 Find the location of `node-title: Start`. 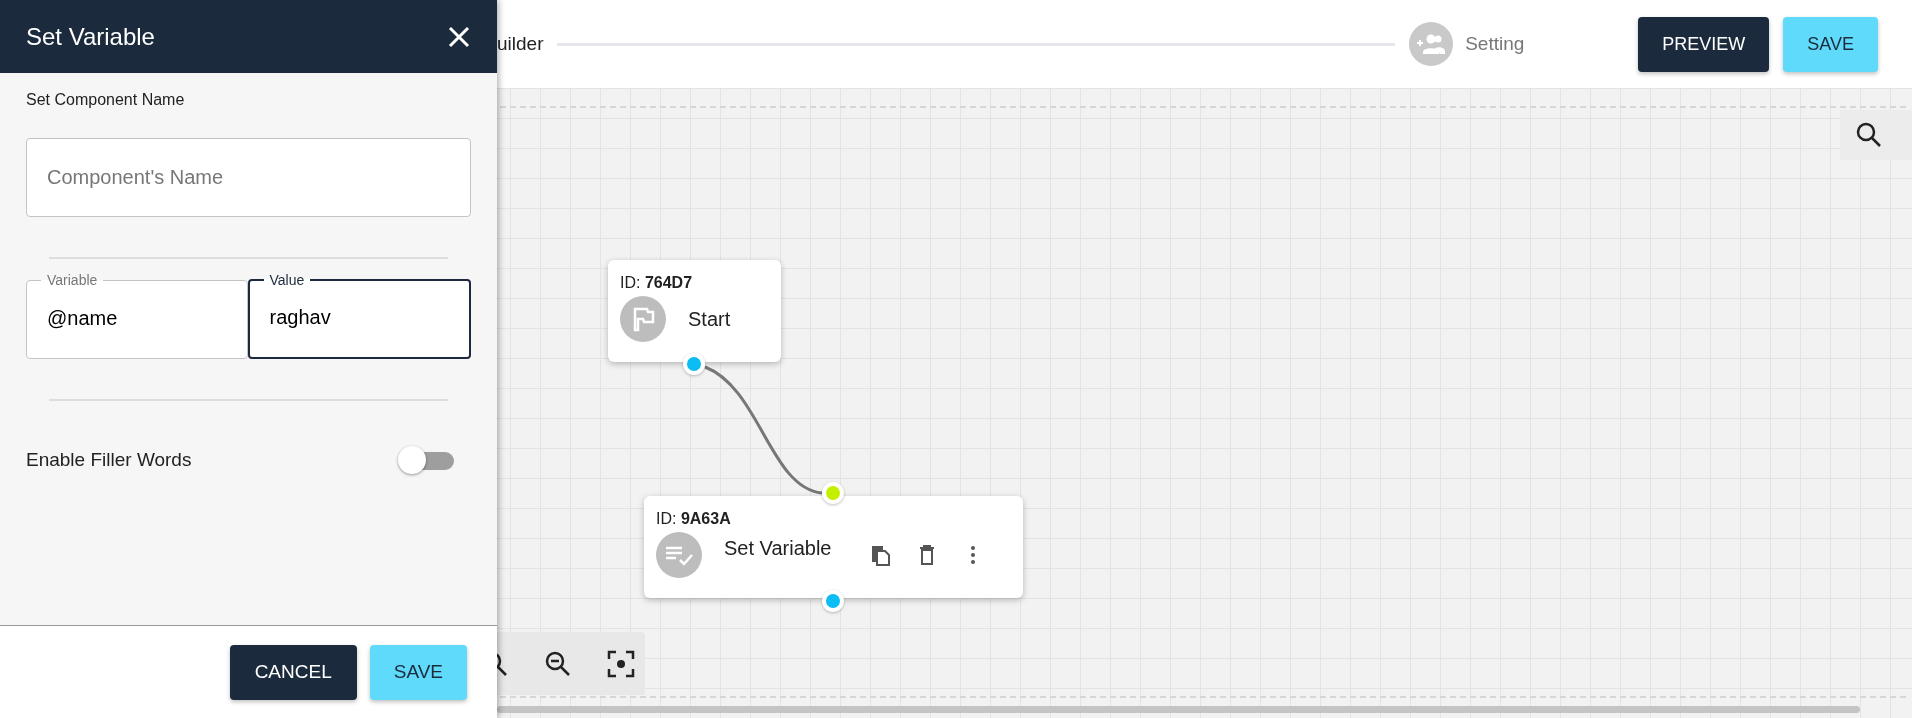

node-title: Start is located at coordinates (709, 319).